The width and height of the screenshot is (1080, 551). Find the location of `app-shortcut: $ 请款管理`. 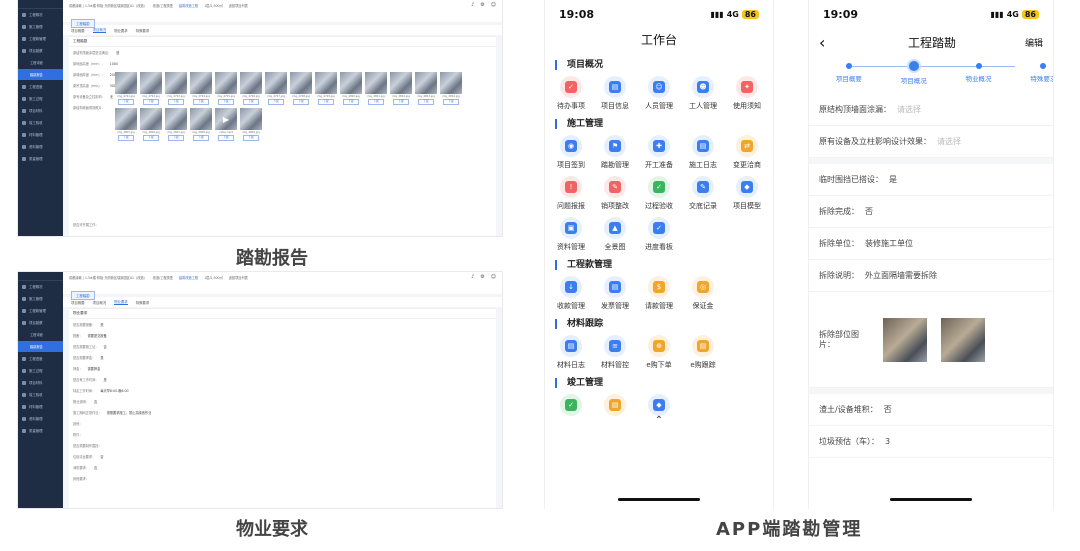

app-shortcut: $ 请款管理 is located at coordinates (659, 293).